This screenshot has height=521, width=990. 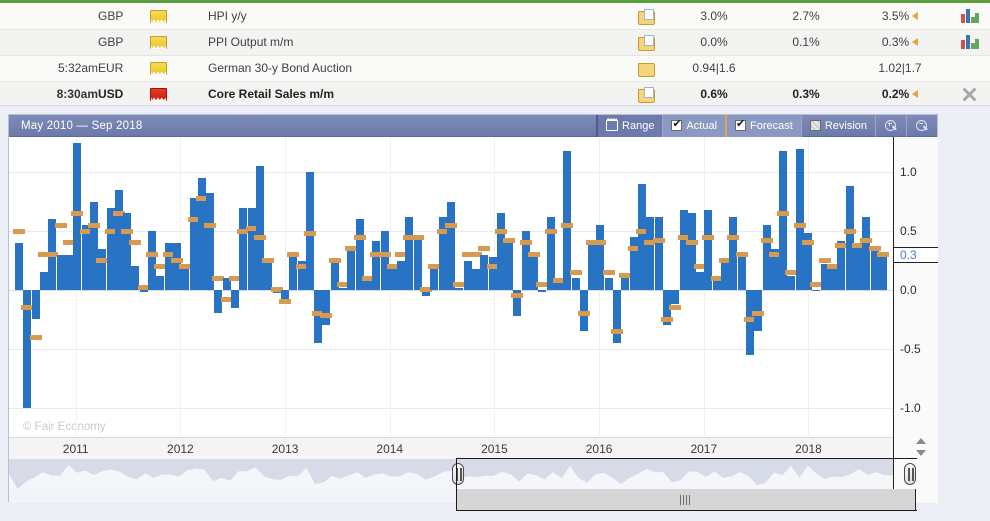 What do you see at coordinates (458, 474) in the screenshot?
I see `navigator-handle-left` at bounding box center [458, 474].